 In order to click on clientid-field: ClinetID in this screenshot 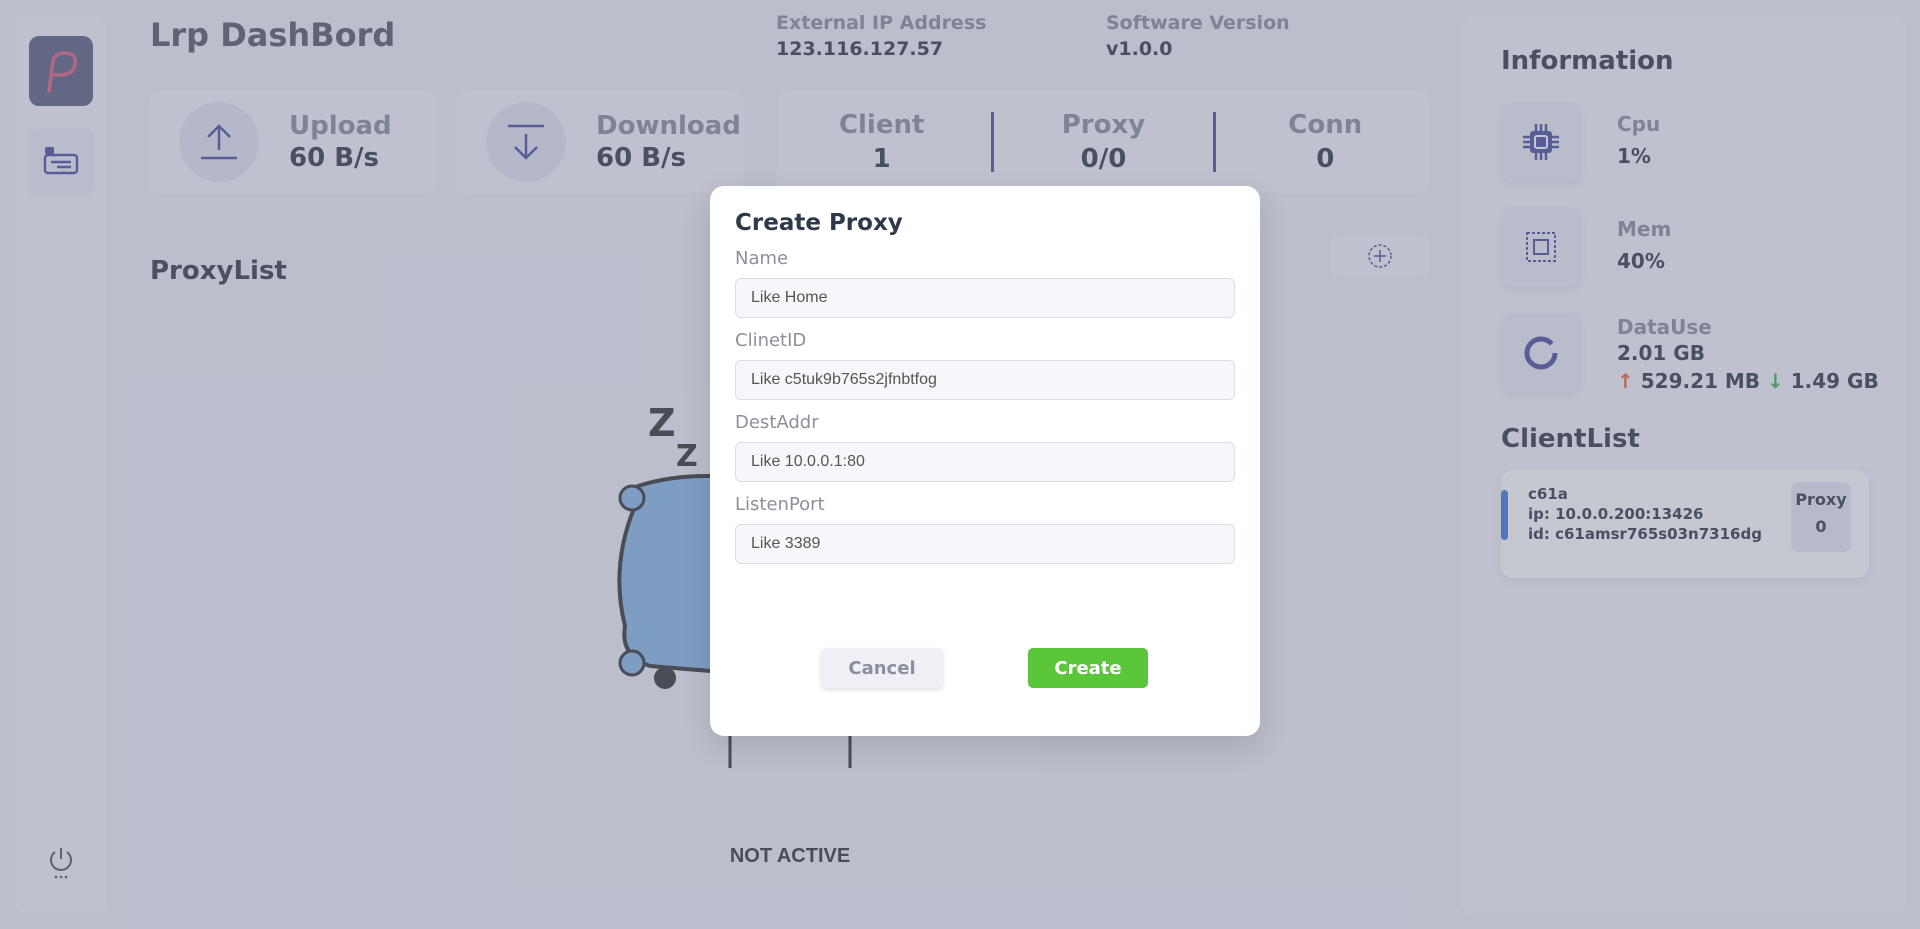, I will do `click(985, 365)`.